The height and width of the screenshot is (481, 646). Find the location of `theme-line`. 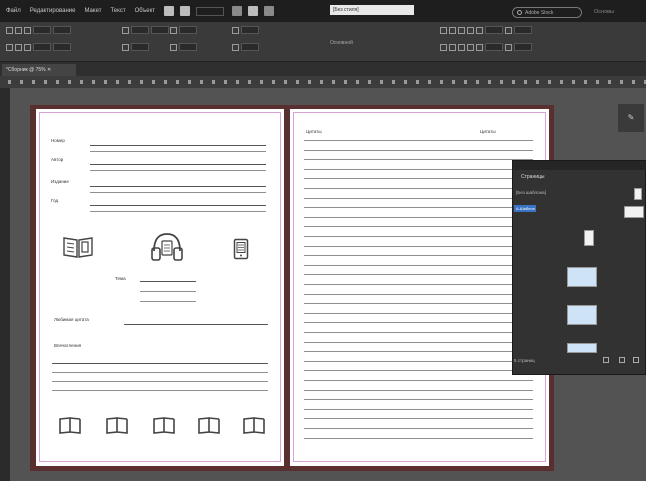

theme-line is located at coordinates (168, 281).